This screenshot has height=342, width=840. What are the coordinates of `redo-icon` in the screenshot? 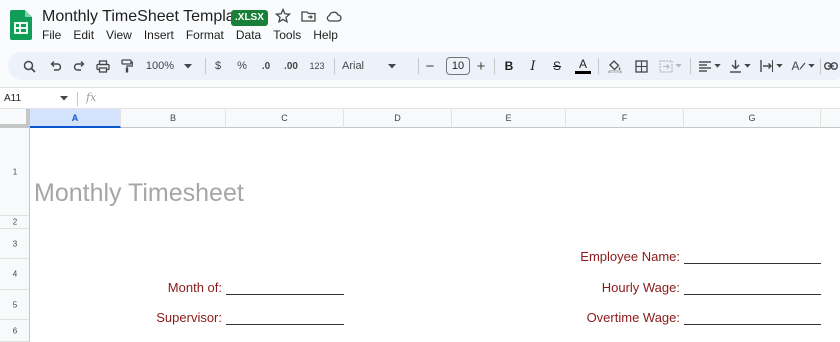 It's located at (79, 66).